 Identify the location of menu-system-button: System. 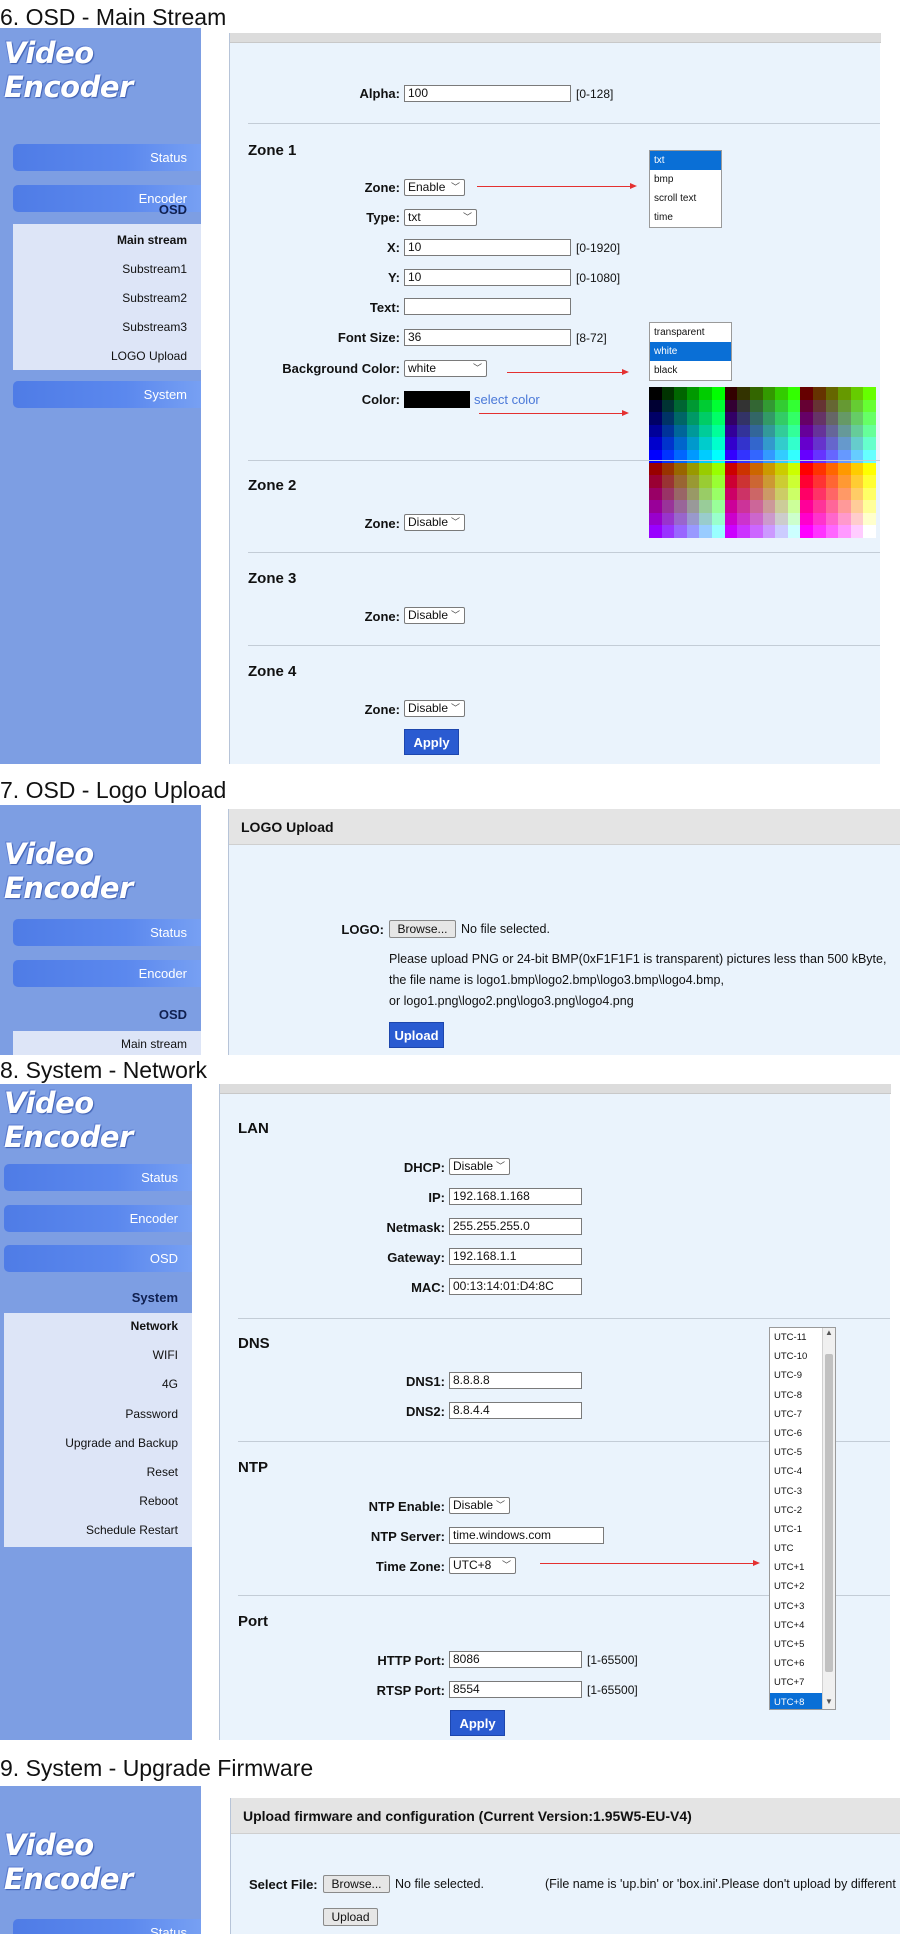
(107, 394).